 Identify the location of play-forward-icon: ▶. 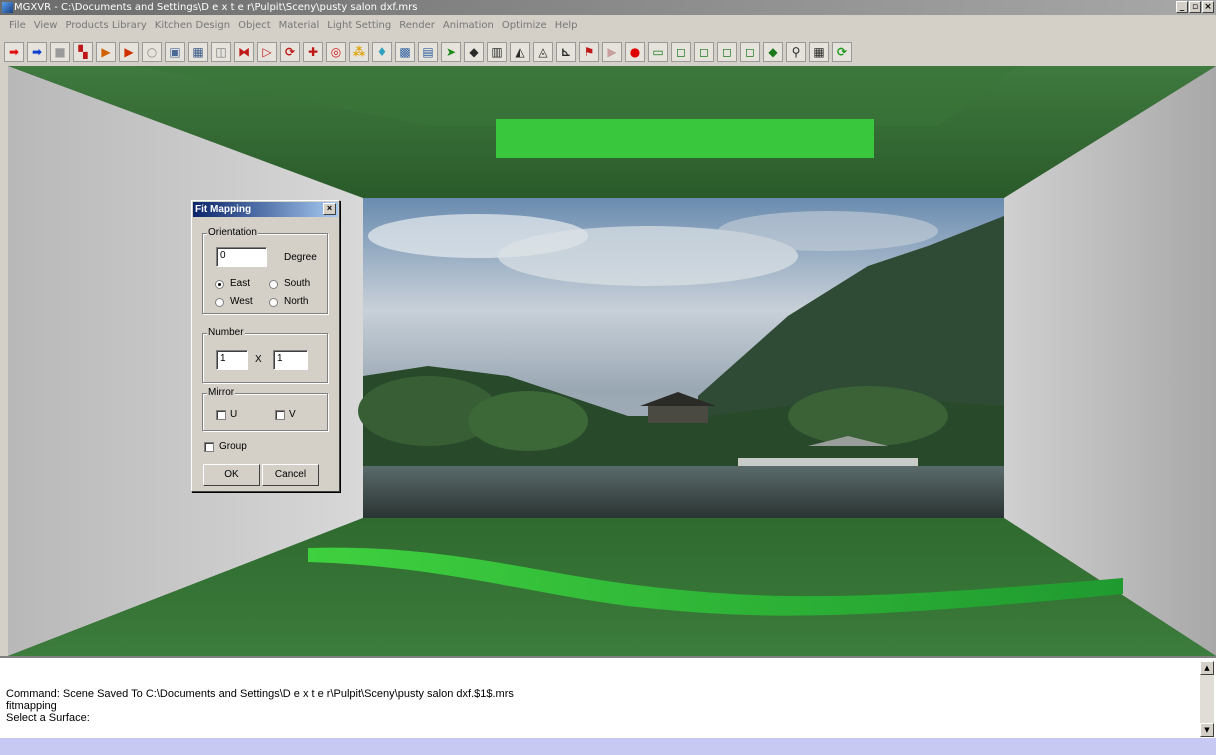
(106, 52).